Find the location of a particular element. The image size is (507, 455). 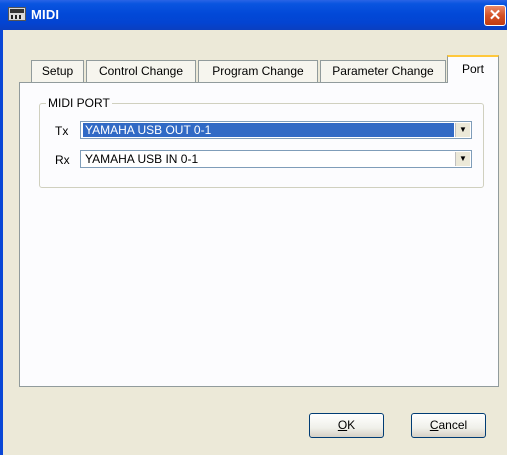

cancel-button: Cancel is located at coordinates (448, 425).